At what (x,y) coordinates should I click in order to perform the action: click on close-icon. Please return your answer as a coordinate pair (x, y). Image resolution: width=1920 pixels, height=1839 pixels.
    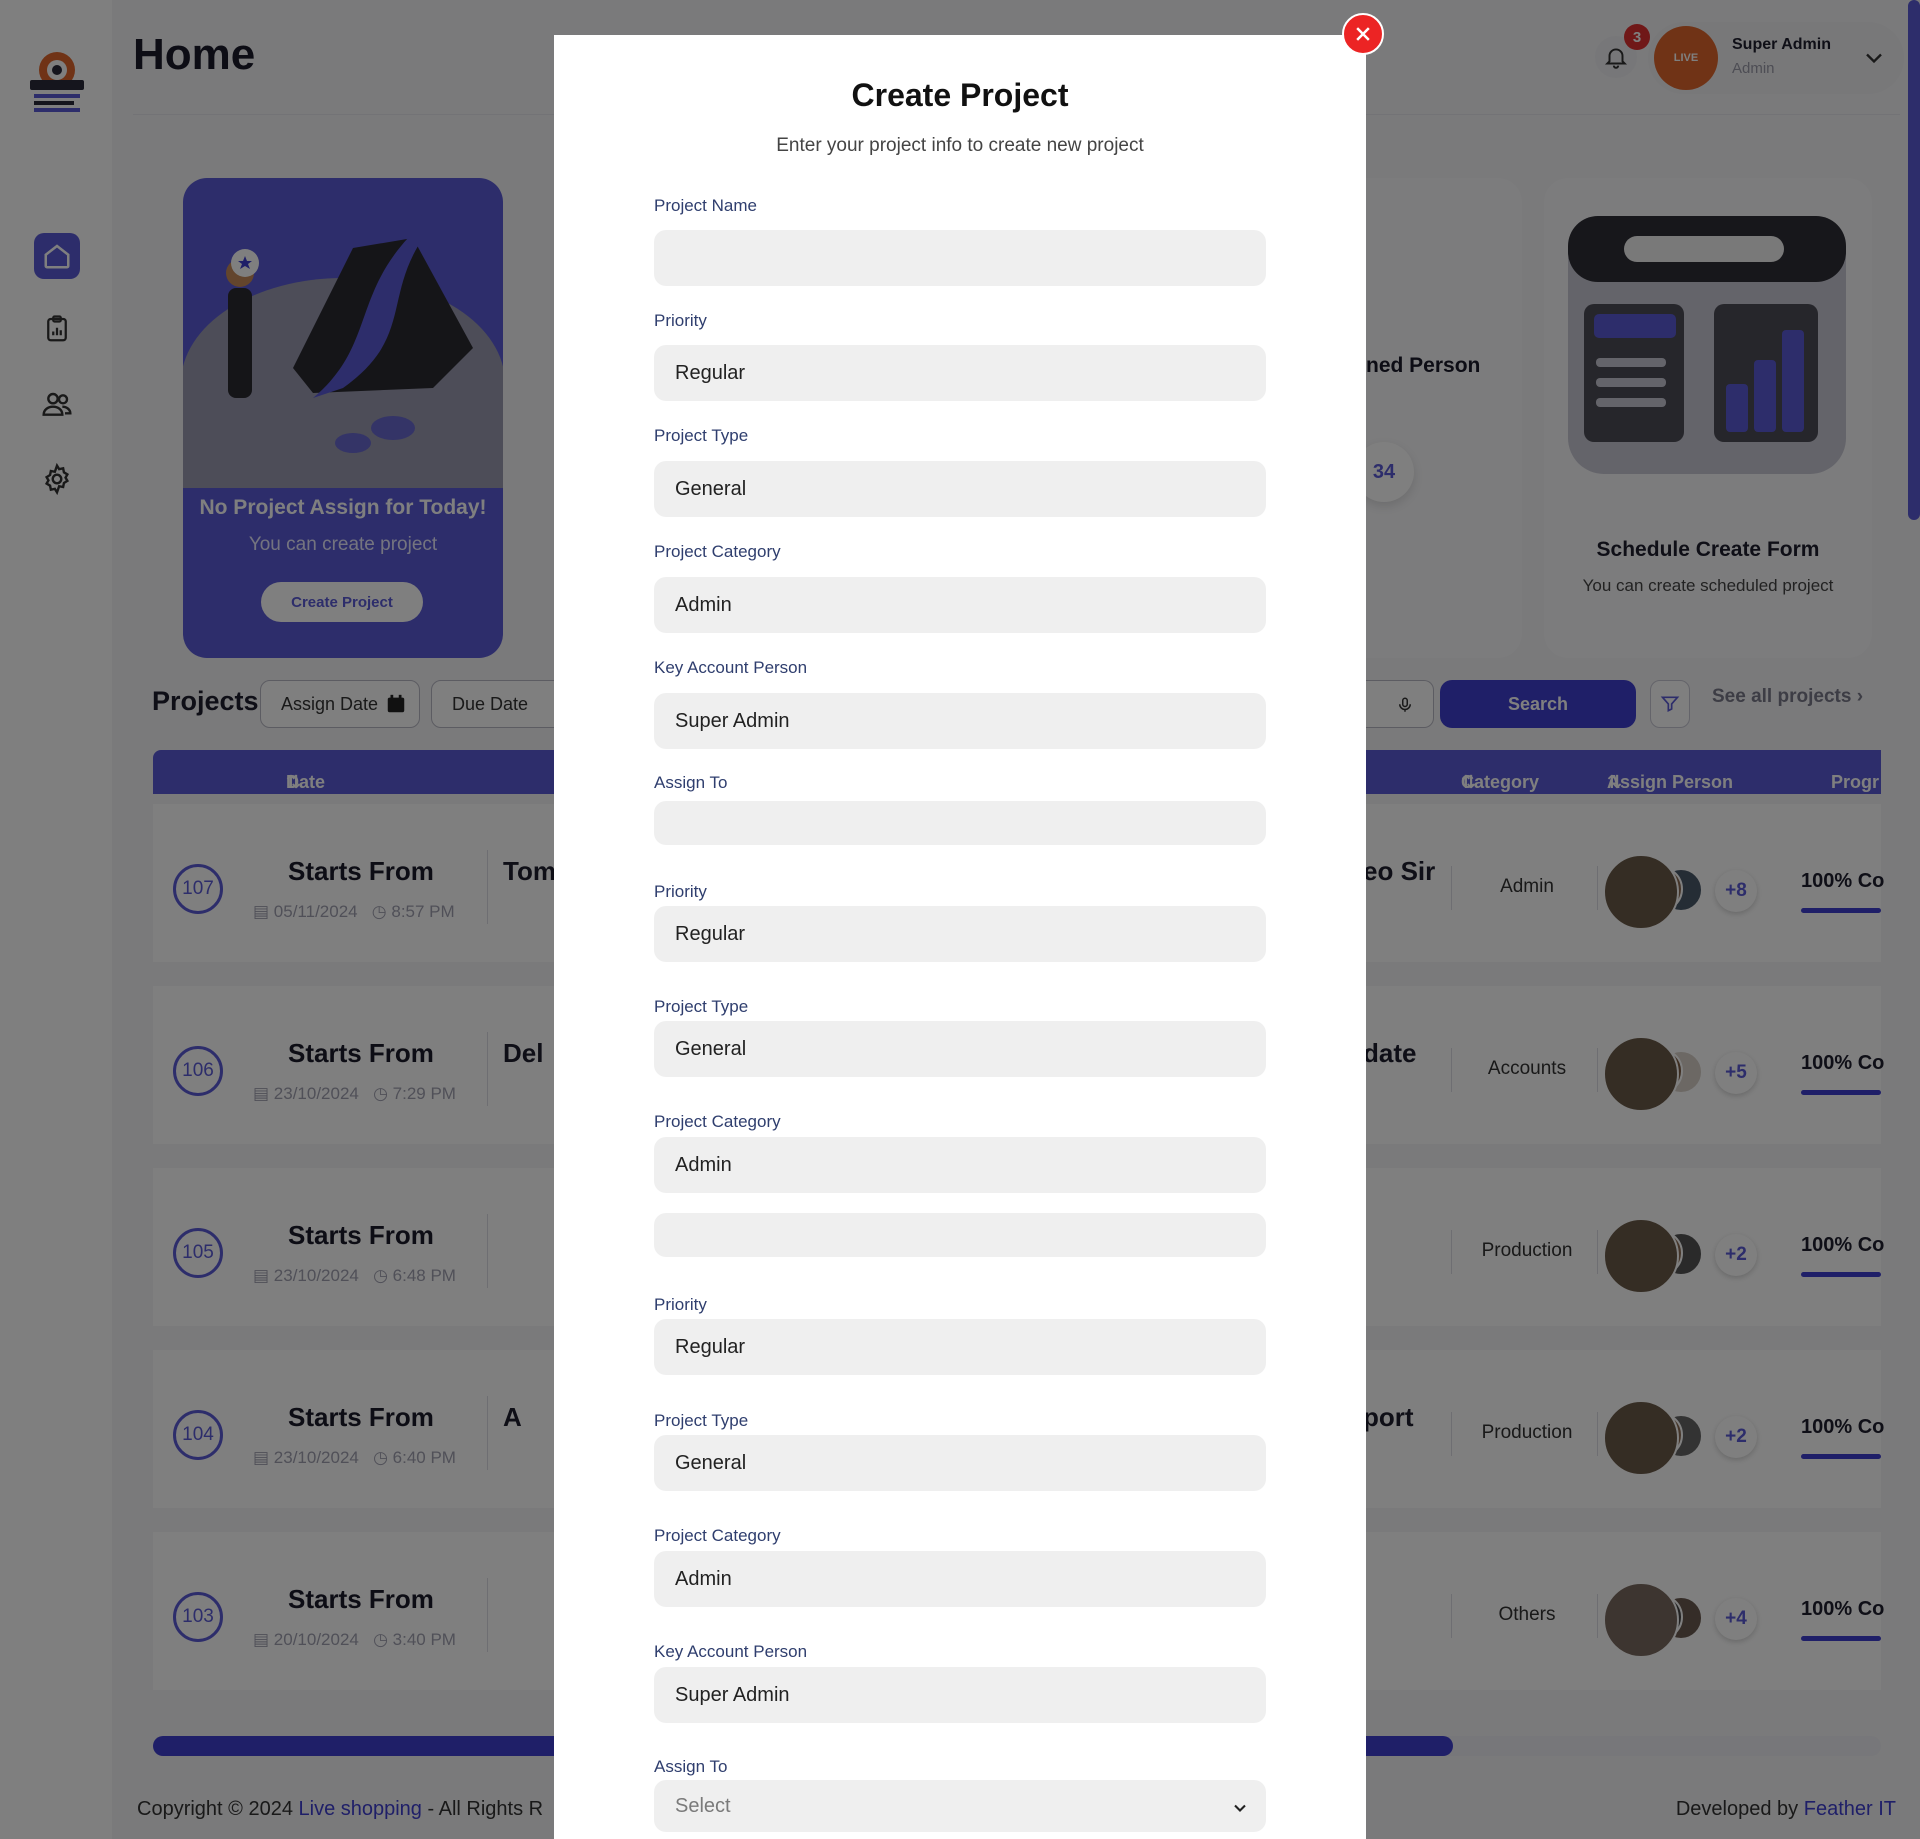
    Looking at the image, I should click on (1363, 34).